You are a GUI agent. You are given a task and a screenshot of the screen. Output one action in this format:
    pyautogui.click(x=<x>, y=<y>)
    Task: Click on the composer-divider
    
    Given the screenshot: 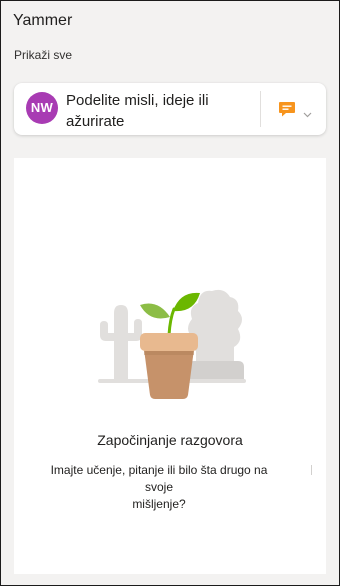 What is the action you would take?
    pyautogui.click(x=260, y=109)
    